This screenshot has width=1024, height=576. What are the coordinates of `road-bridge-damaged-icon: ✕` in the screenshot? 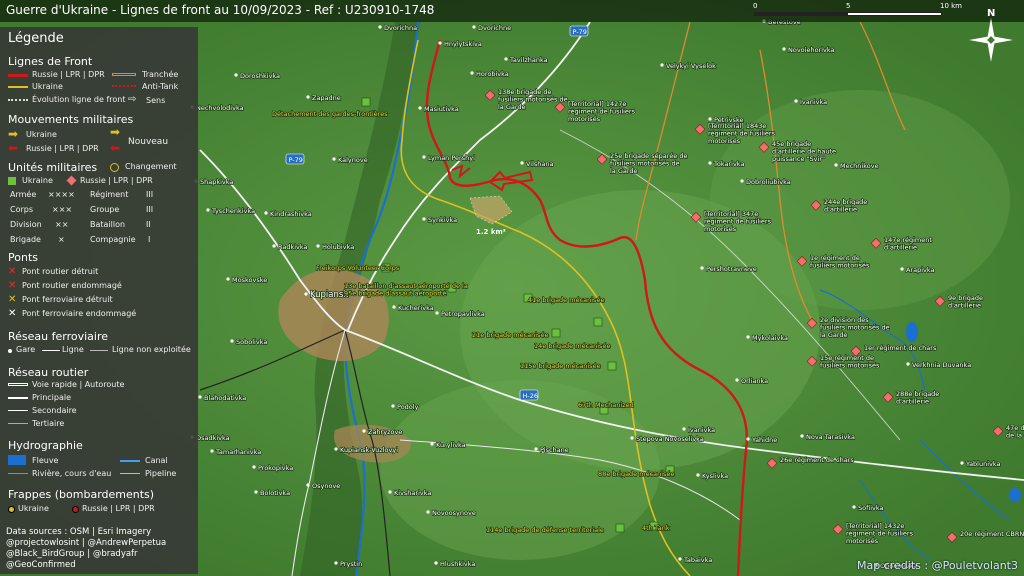 It's located at (12, 285).